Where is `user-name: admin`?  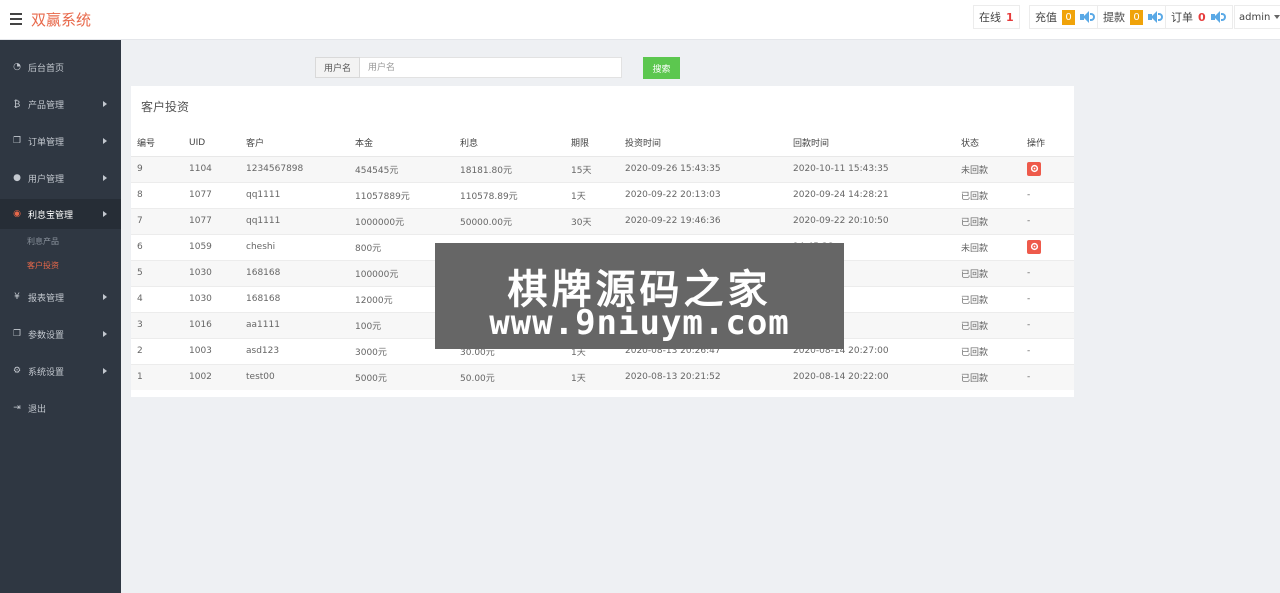 user-name: admin is located at coordinates (1255, 17).